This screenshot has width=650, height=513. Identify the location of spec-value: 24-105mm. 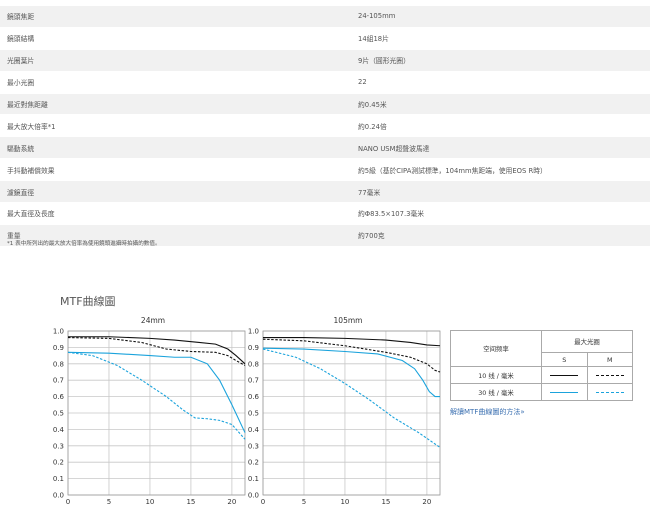
(498, 17).